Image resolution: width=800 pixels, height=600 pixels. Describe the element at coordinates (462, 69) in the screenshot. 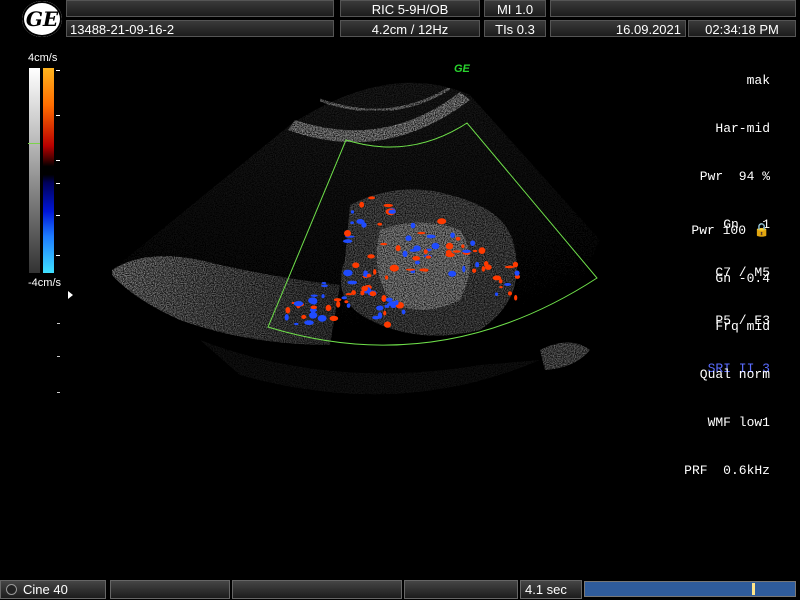

I see `ge-watermark: GE` at that location.